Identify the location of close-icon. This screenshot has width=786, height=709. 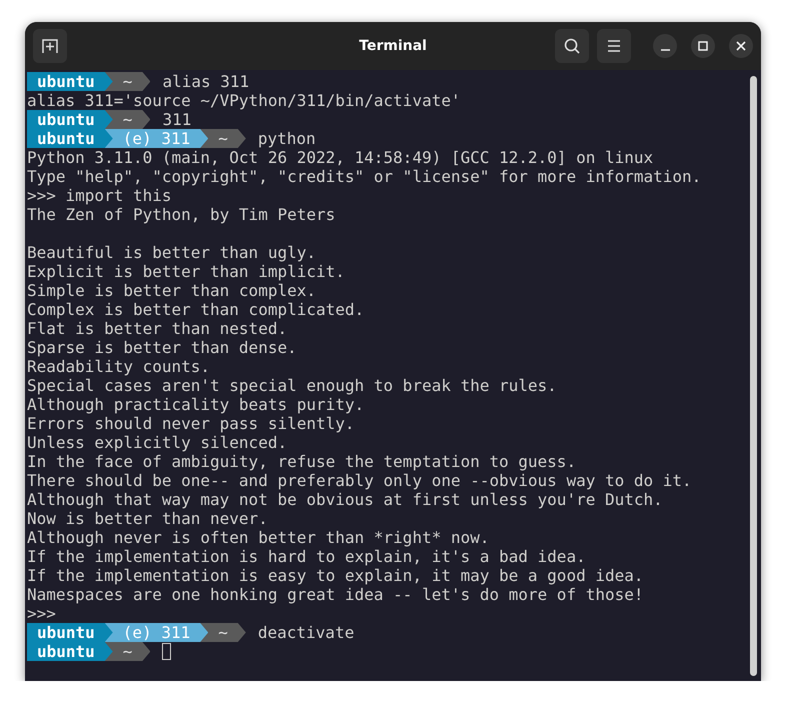
(741, 46).